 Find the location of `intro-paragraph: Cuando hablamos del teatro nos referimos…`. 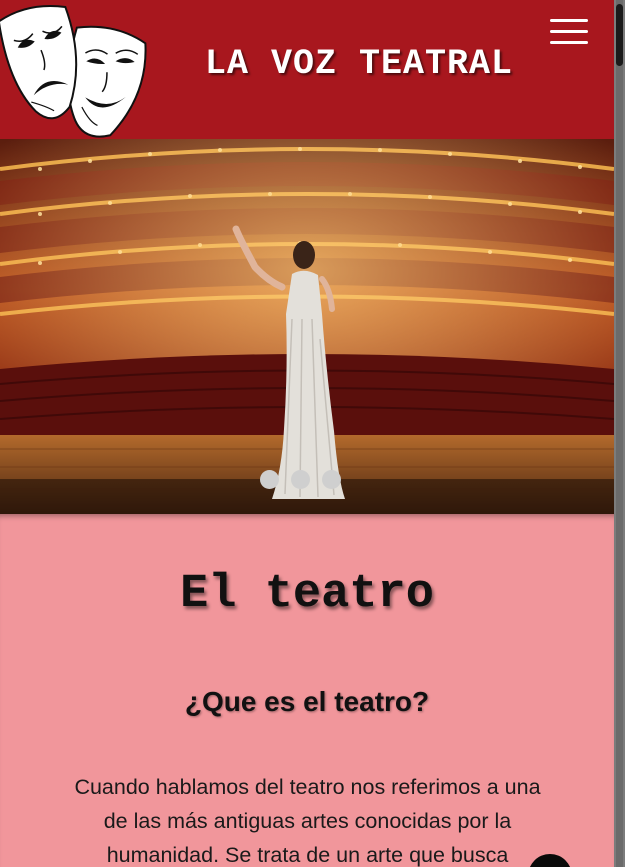

intro-paragraph: Cuando hablamos del teatro nos referimos… is located at coordinates (307, 821).